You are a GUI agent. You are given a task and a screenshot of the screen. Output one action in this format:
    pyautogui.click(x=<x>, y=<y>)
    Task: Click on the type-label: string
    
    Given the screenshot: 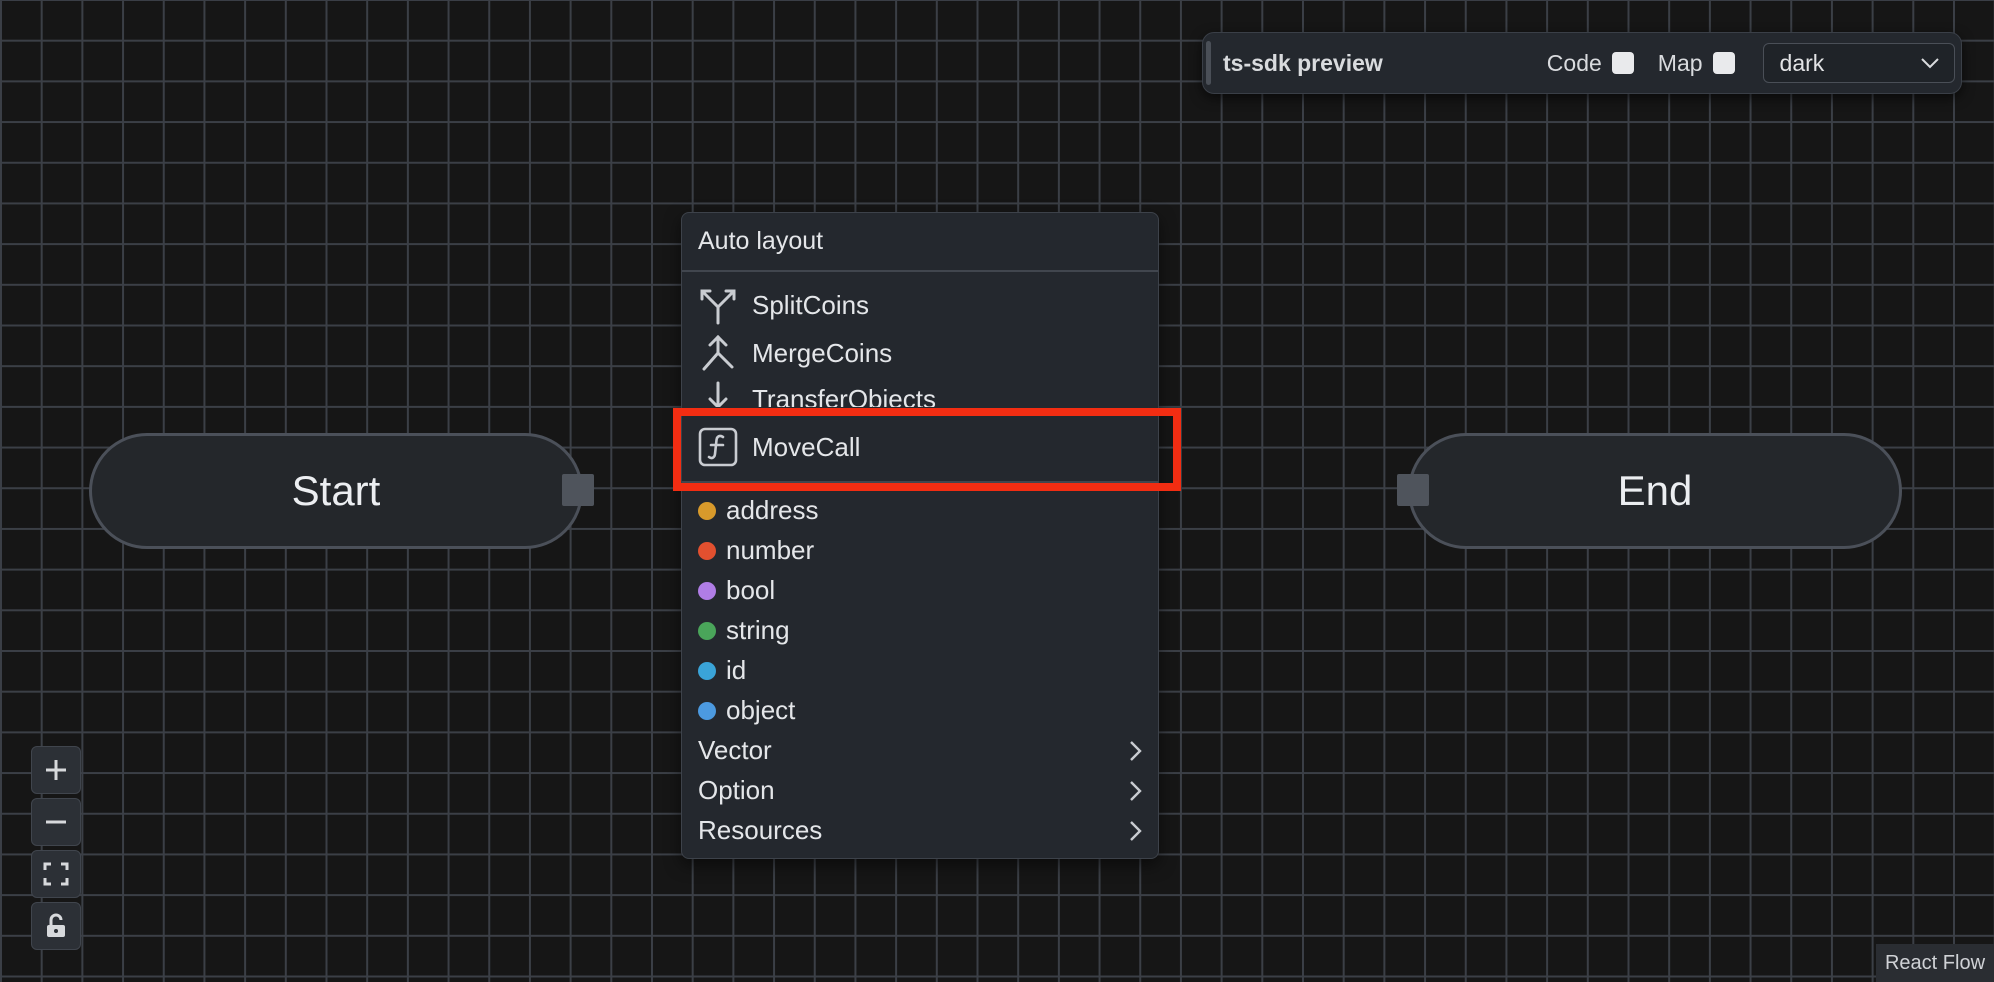 What is the action you would take?
    pyautogui.click(x=758, y=630)
    